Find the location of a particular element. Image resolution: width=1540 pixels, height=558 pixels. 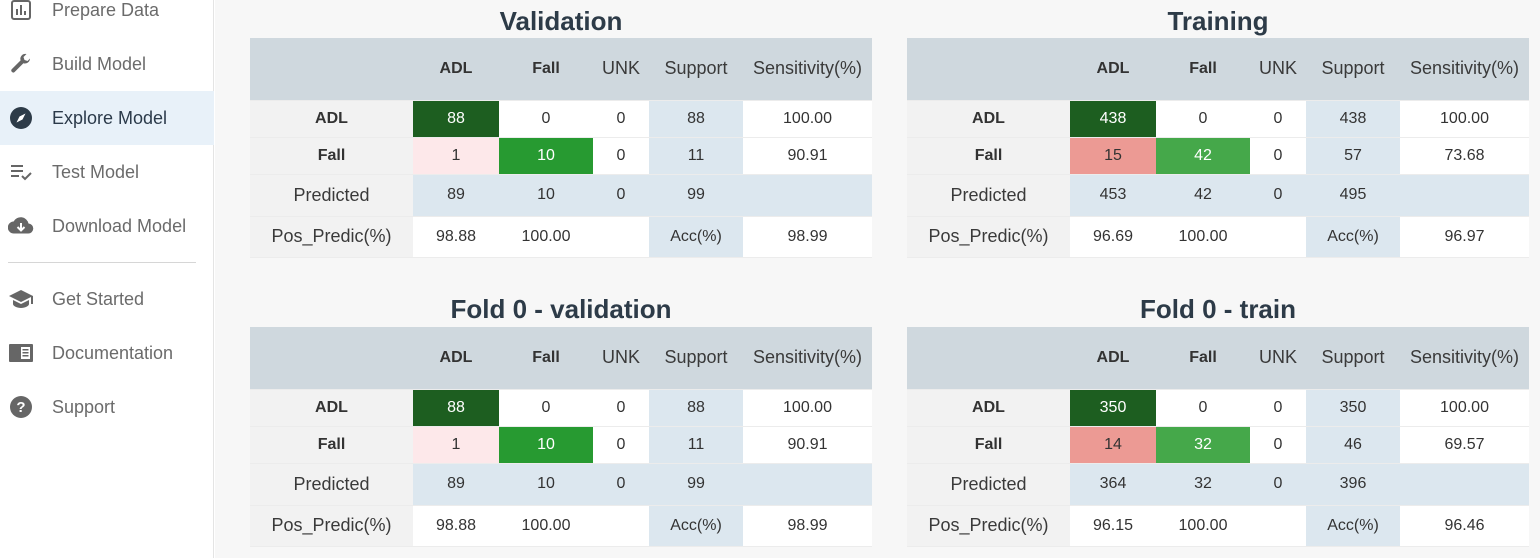

sidebar-item-prepare-data: Prepare Data is located at coordinates (107, 18).